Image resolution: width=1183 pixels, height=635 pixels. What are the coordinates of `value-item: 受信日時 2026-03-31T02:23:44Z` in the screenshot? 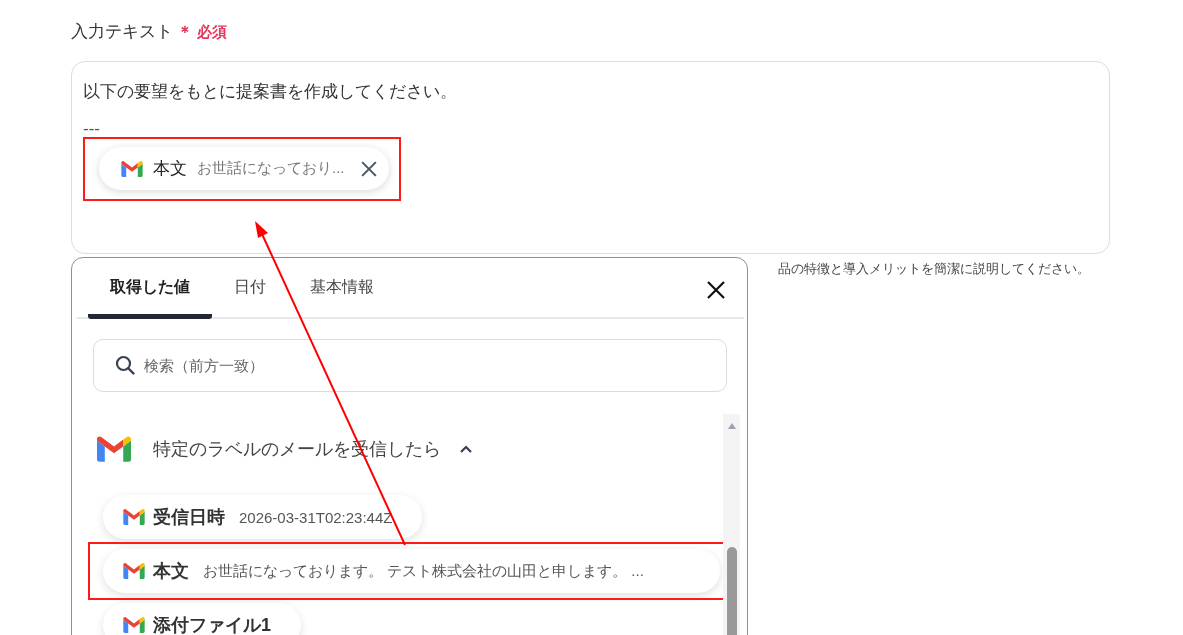 It's located at (263, 517).